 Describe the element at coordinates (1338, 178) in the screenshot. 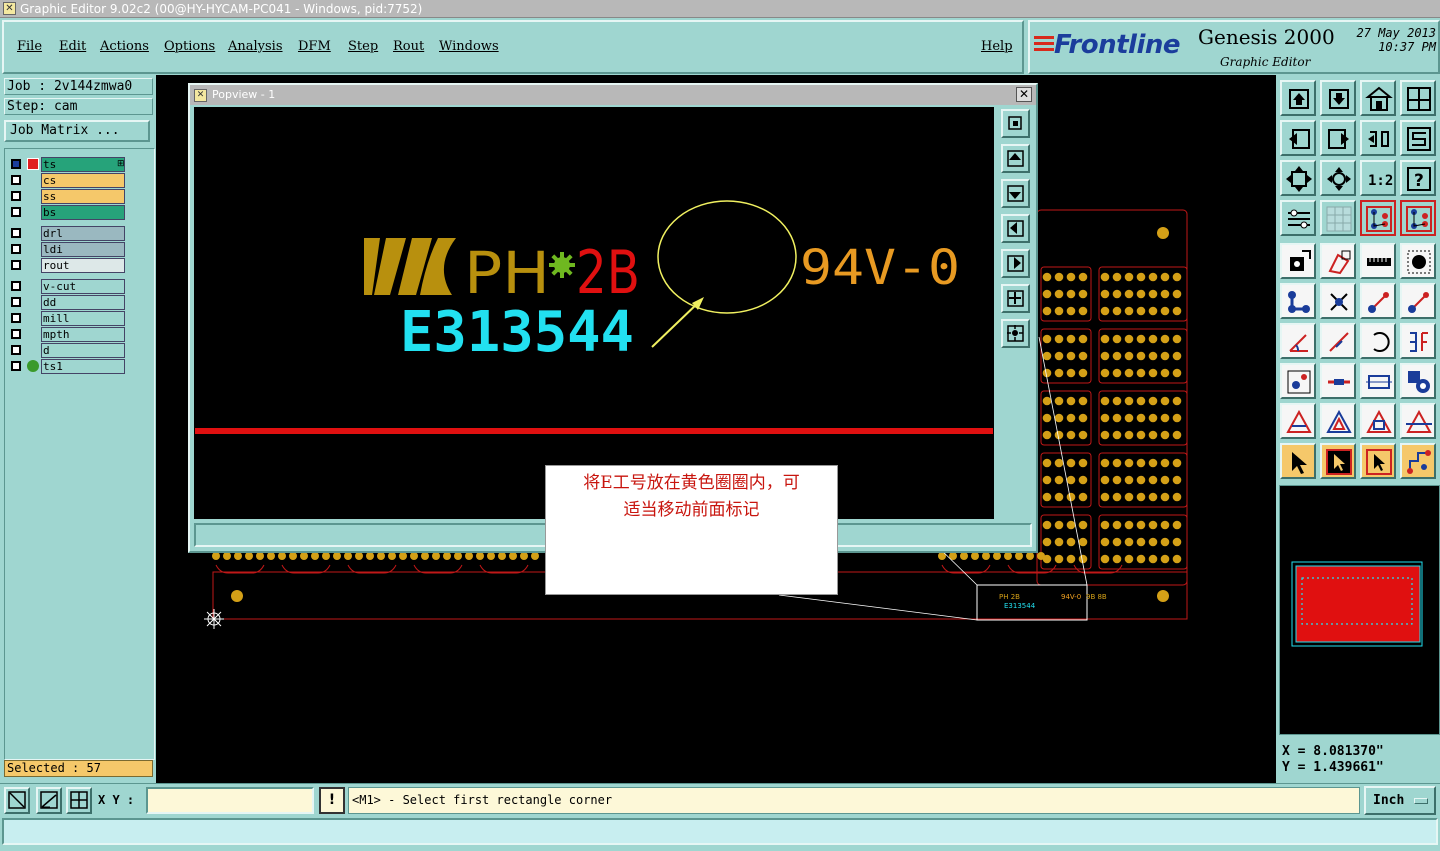

I see `zoom-center-button` at that location.